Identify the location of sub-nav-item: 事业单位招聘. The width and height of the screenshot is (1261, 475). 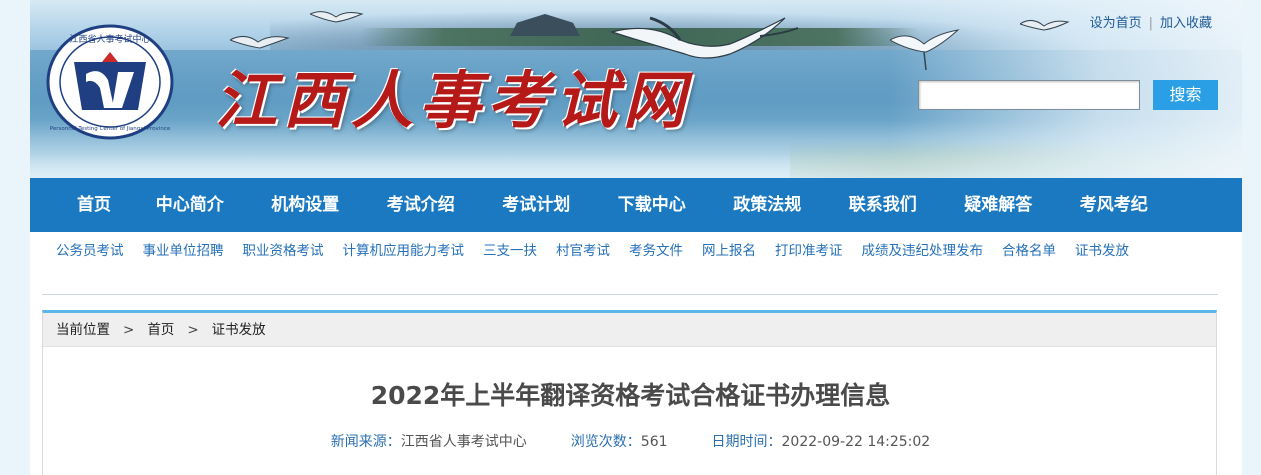
(183, 251).